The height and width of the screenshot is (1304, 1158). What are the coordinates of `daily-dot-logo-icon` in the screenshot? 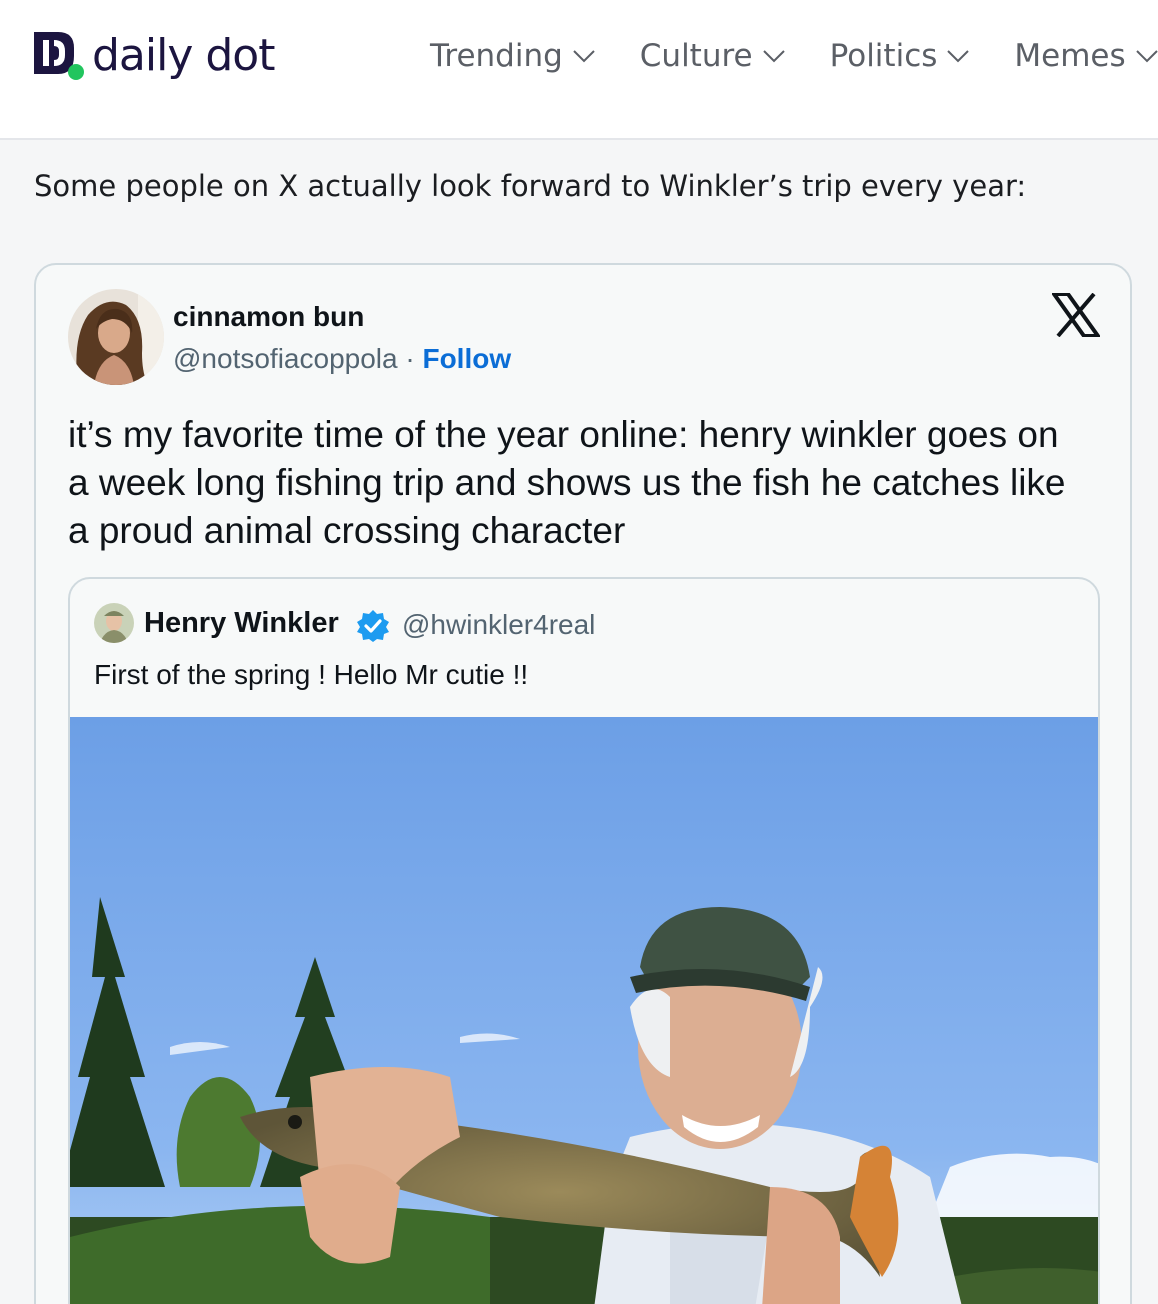 It's located at (59, 56).